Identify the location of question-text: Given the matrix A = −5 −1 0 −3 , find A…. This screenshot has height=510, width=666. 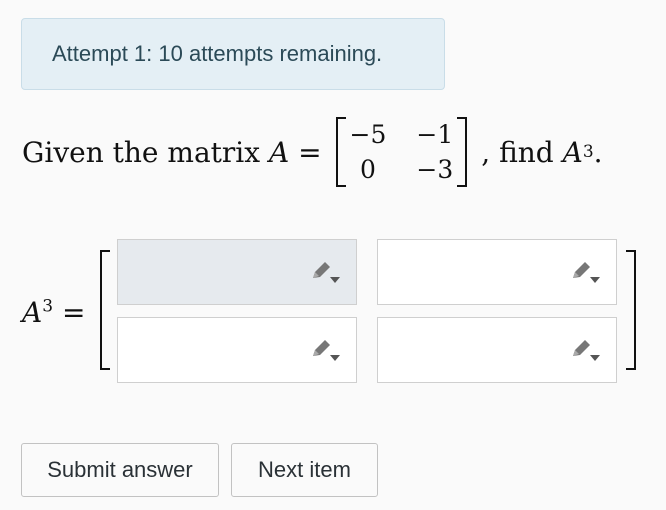
(312, 152).